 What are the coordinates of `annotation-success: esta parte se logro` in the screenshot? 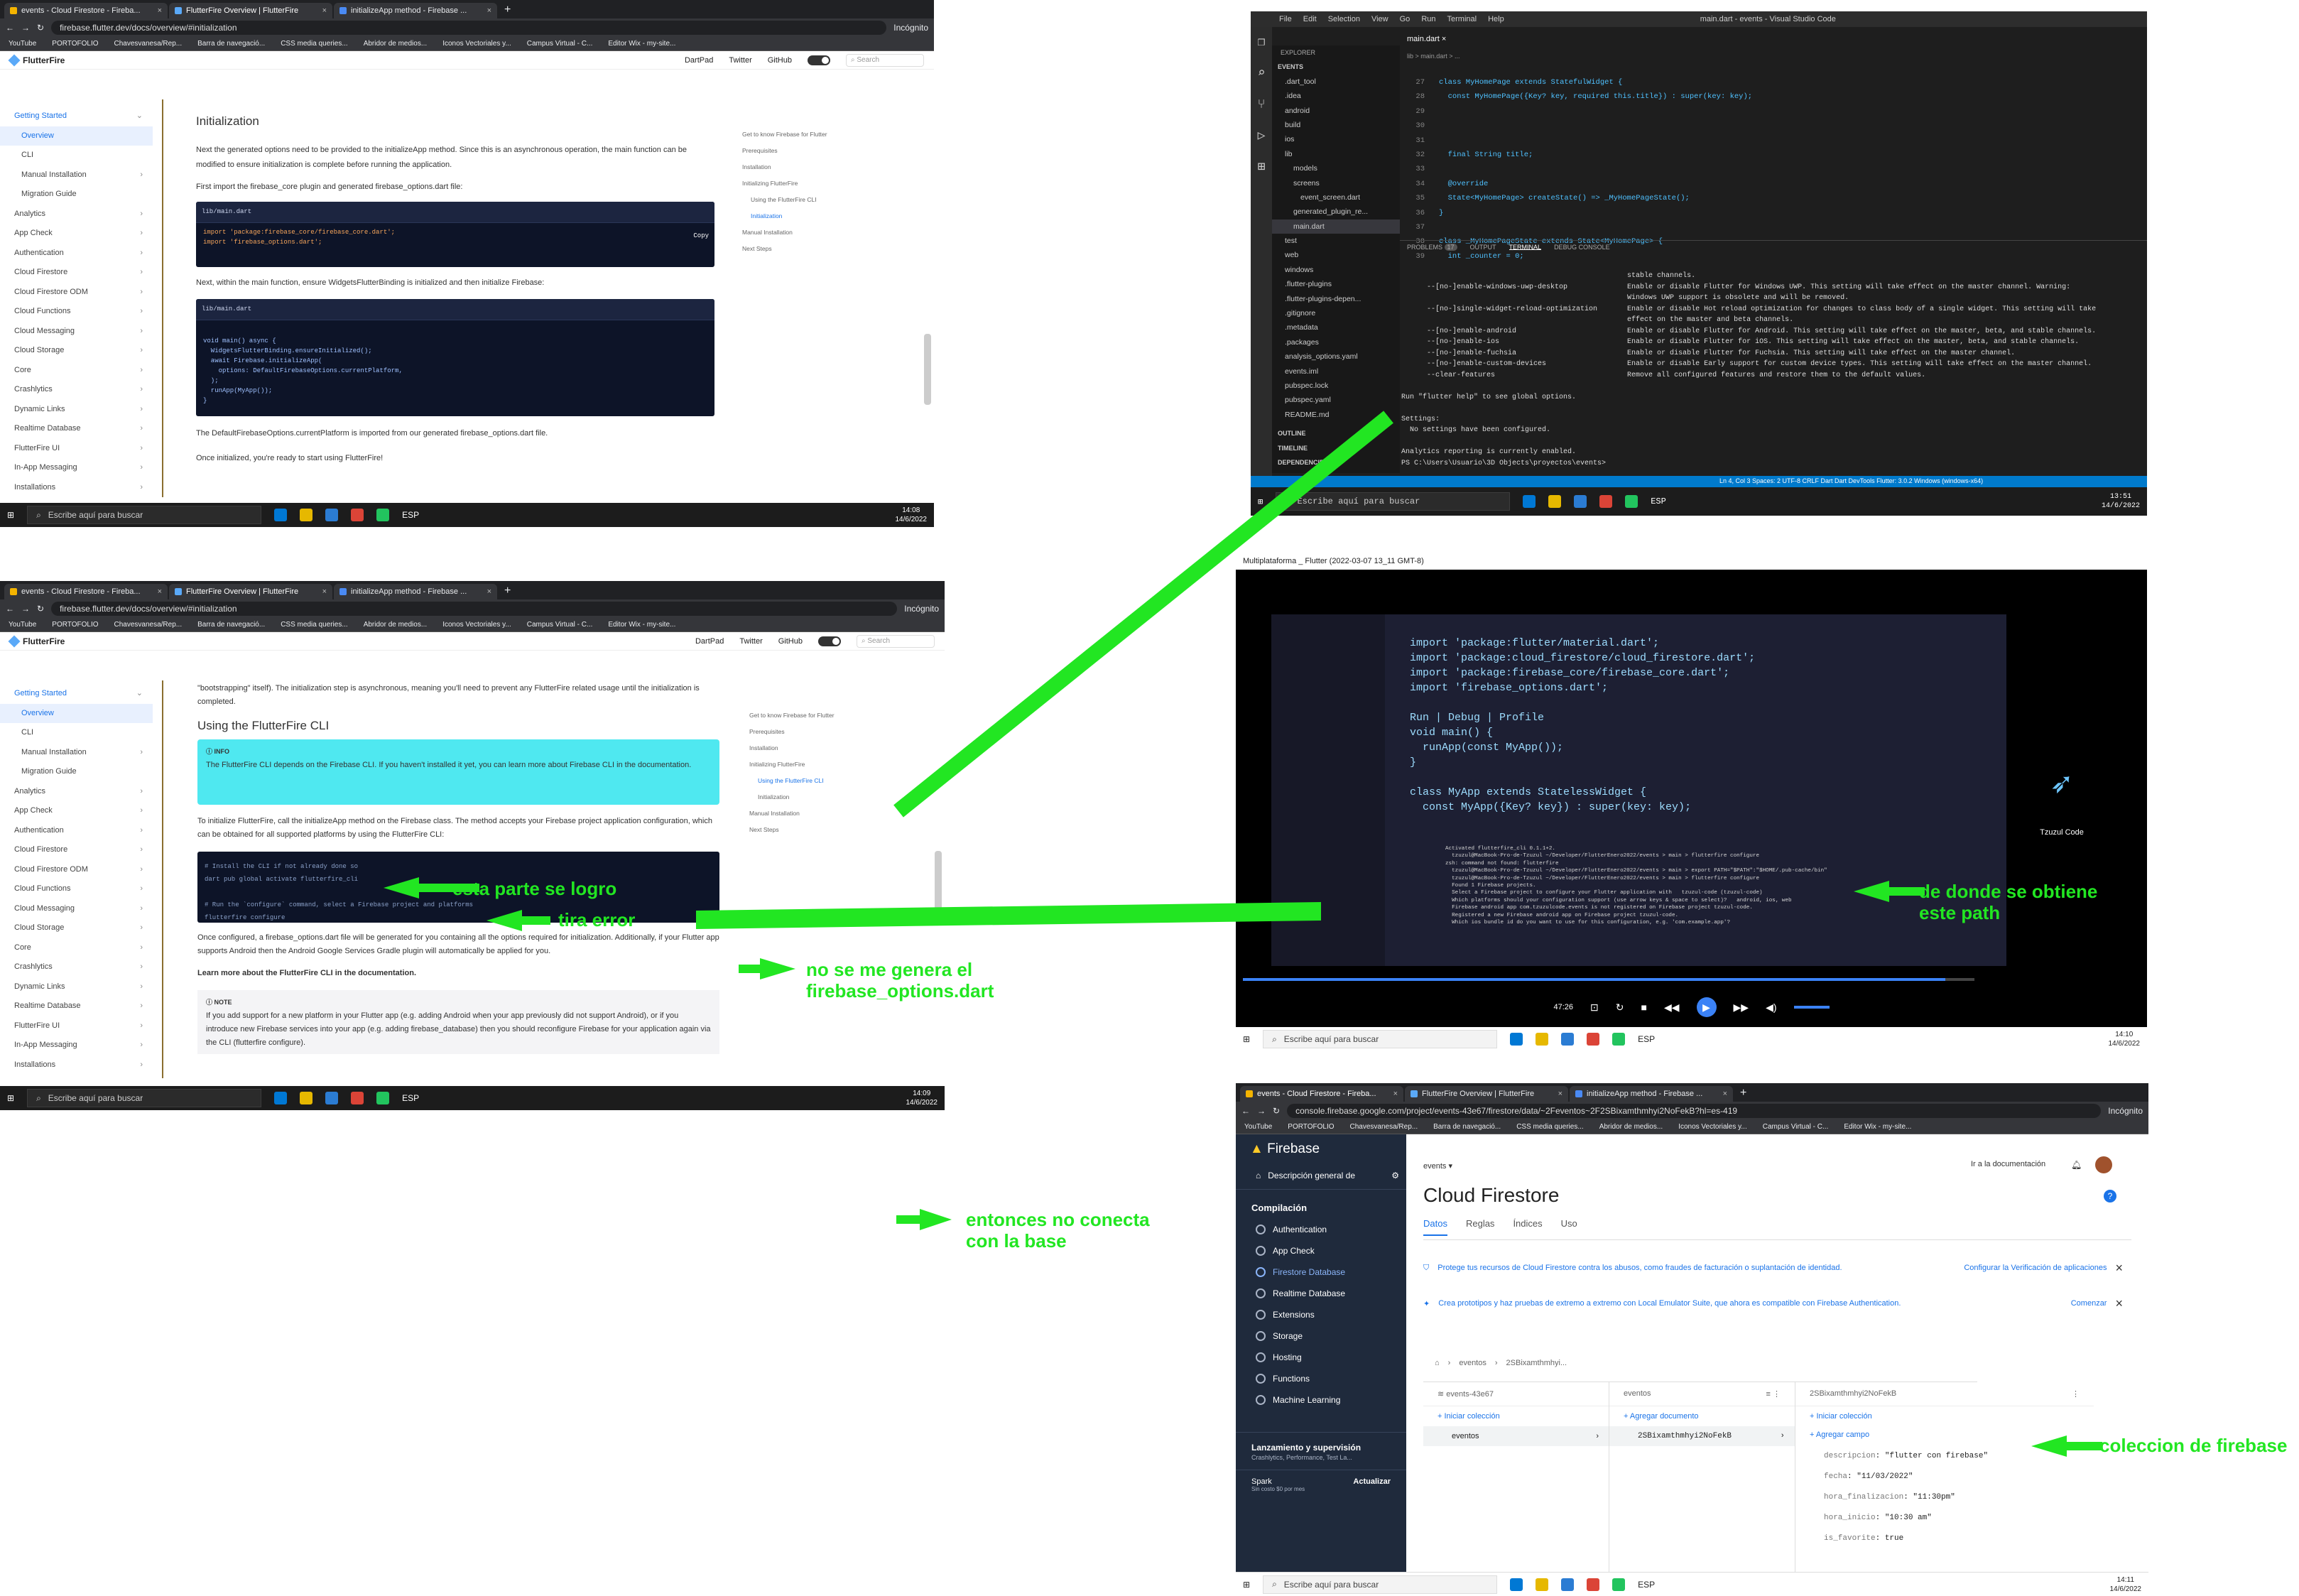 It's located at (534, 888).